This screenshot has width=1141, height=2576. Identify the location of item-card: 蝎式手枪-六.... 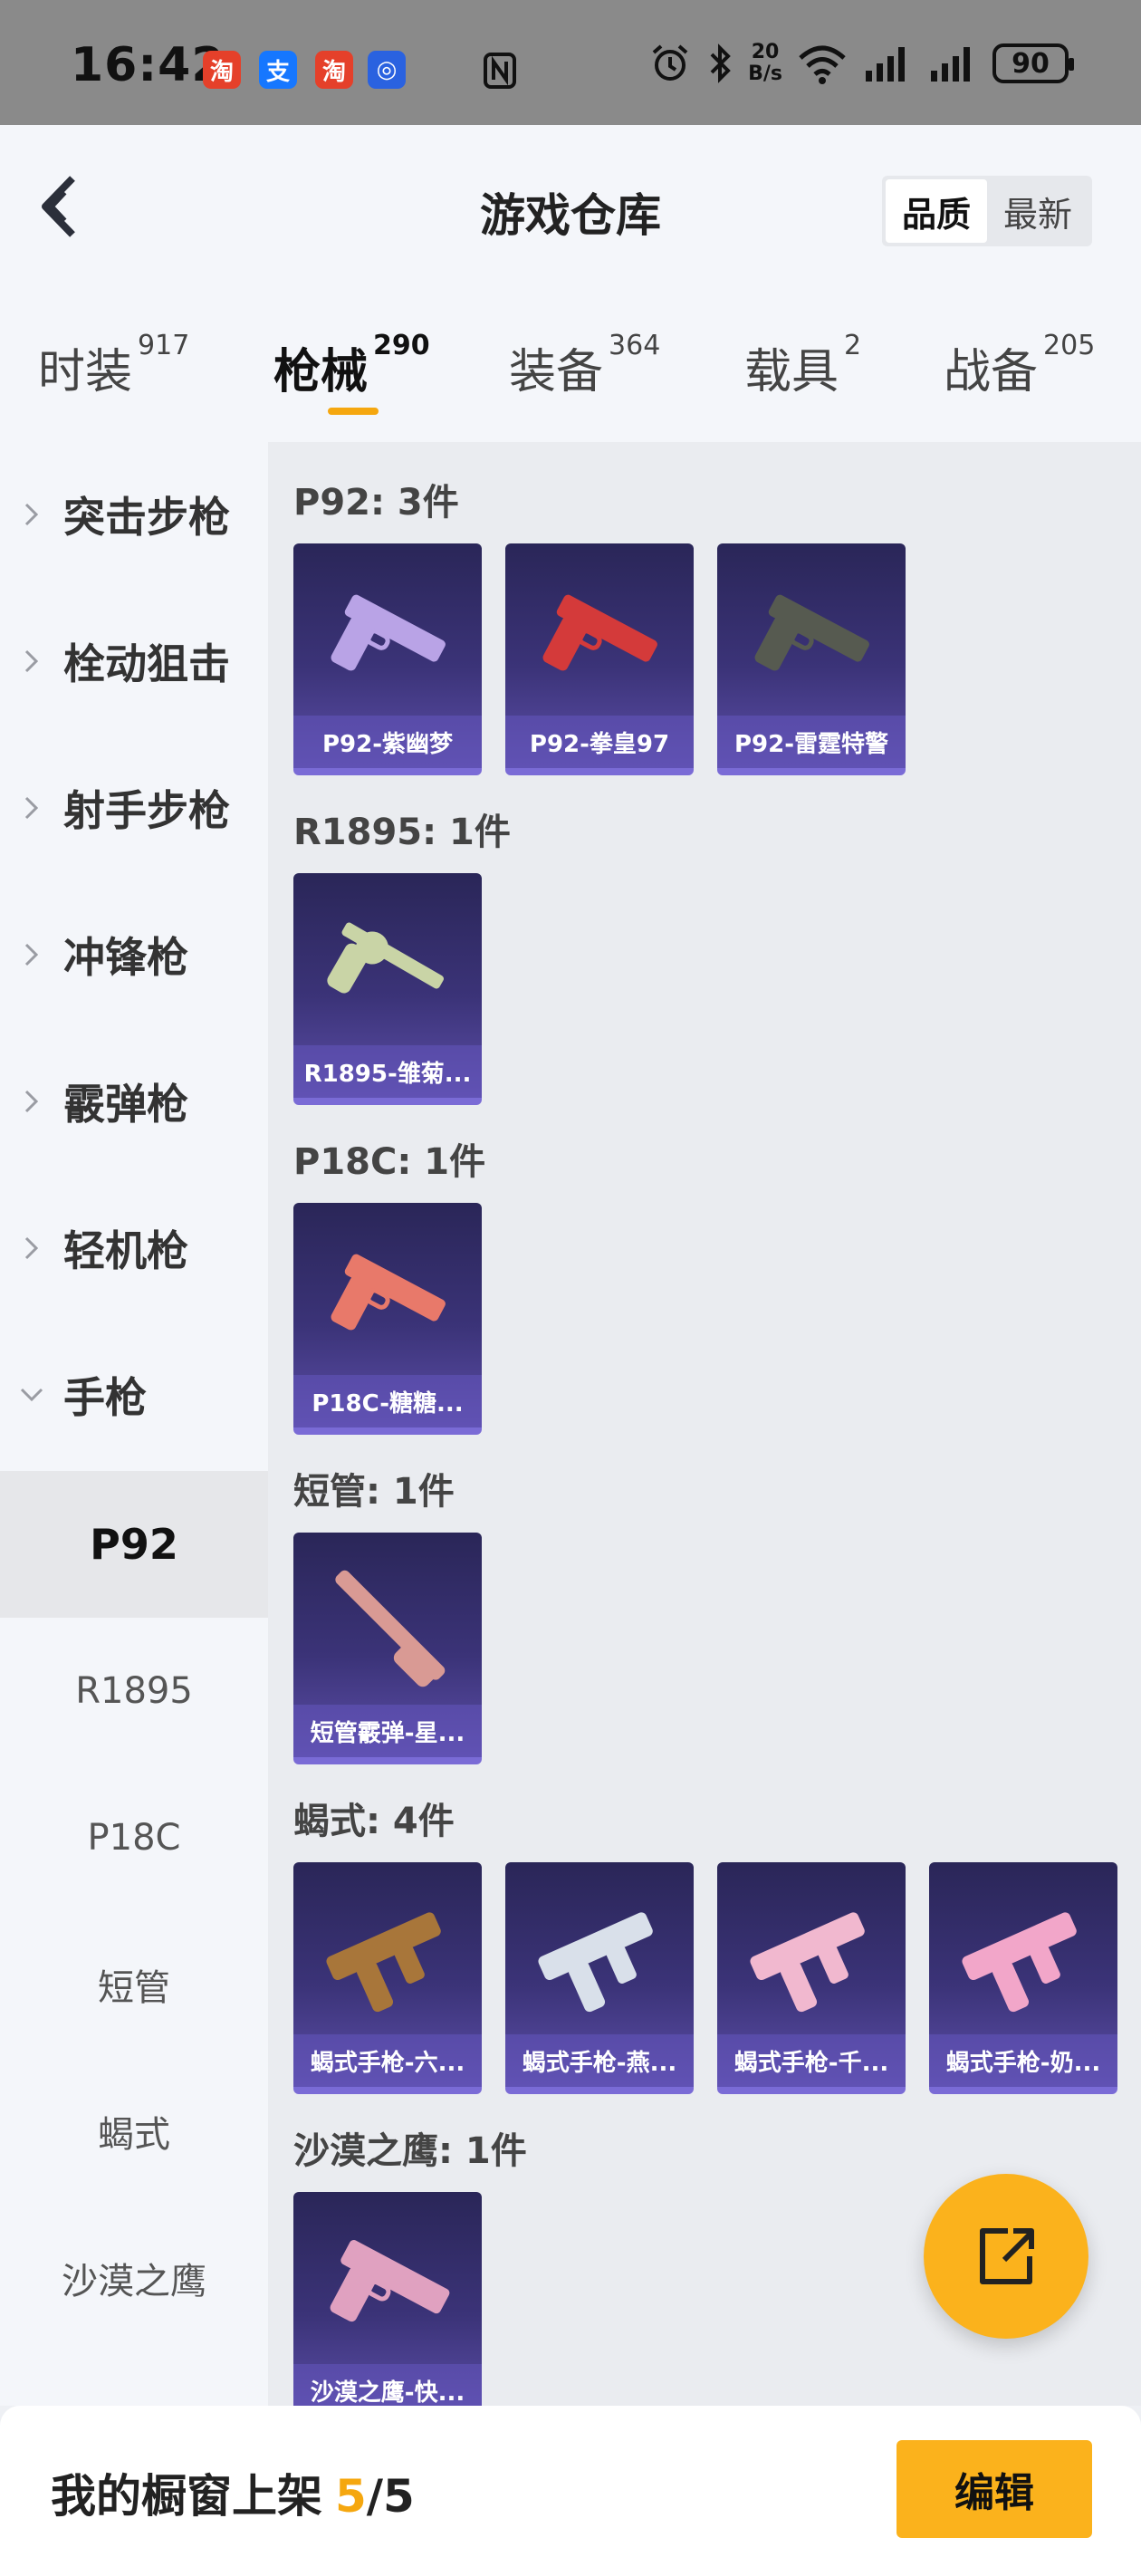
(387, 1978).